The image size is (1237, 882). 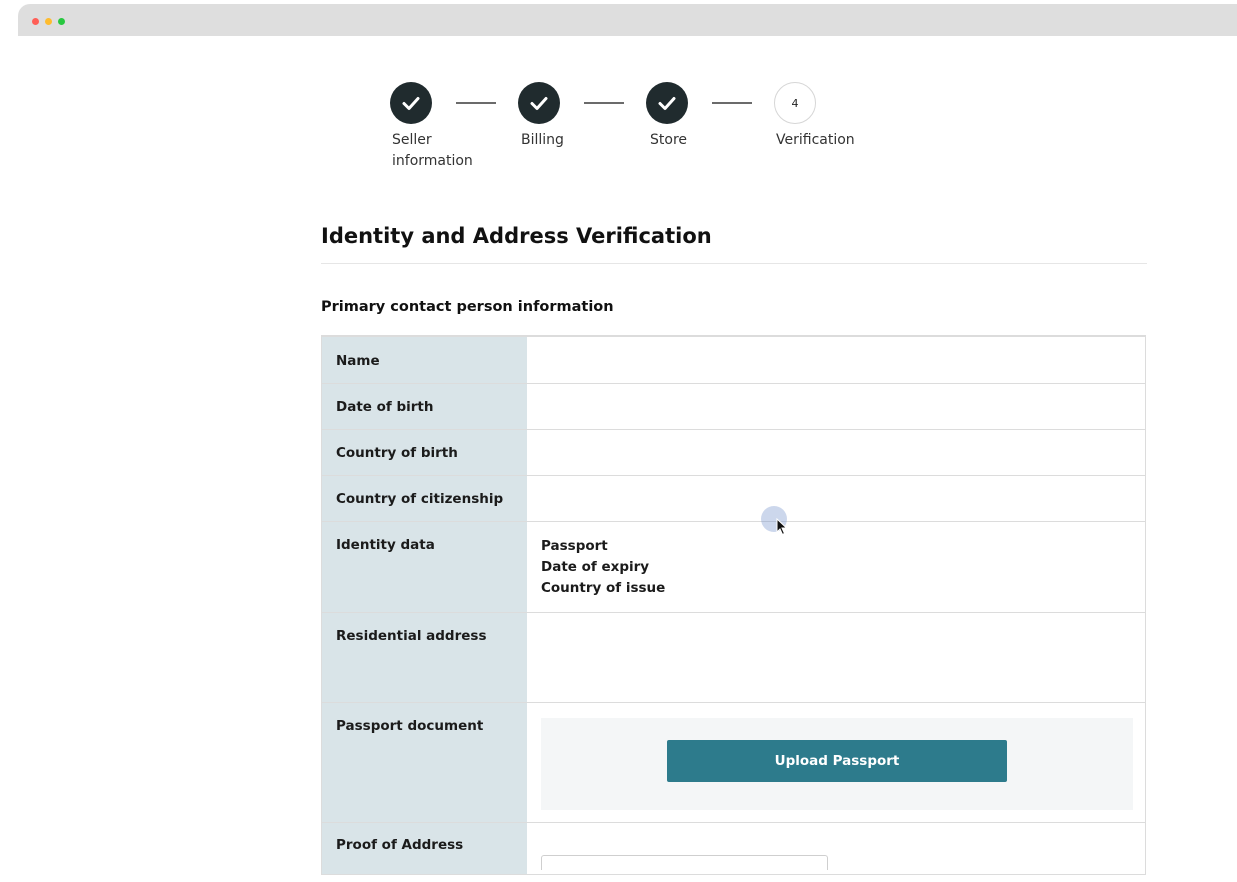 I want to click on step-seller-information, so click(x=411, y=103).